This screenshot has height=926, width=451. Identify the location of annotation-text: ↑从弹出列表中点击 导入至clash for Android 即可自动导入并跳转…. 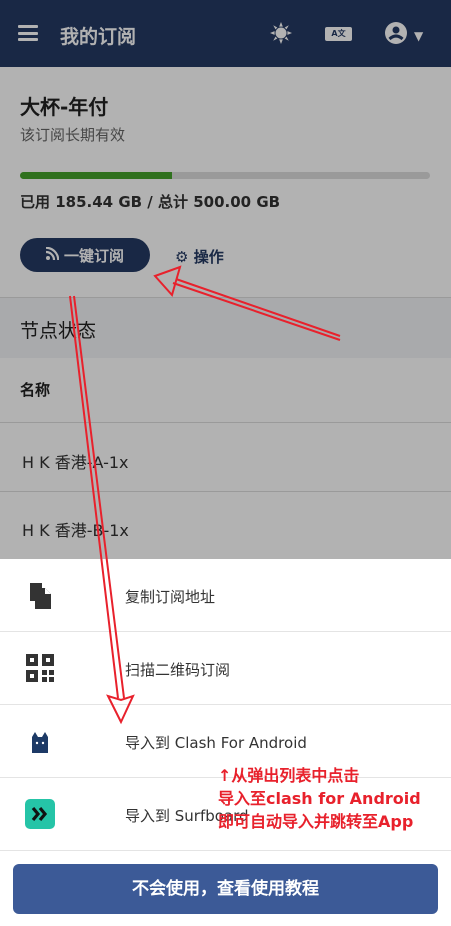
(319, 798).